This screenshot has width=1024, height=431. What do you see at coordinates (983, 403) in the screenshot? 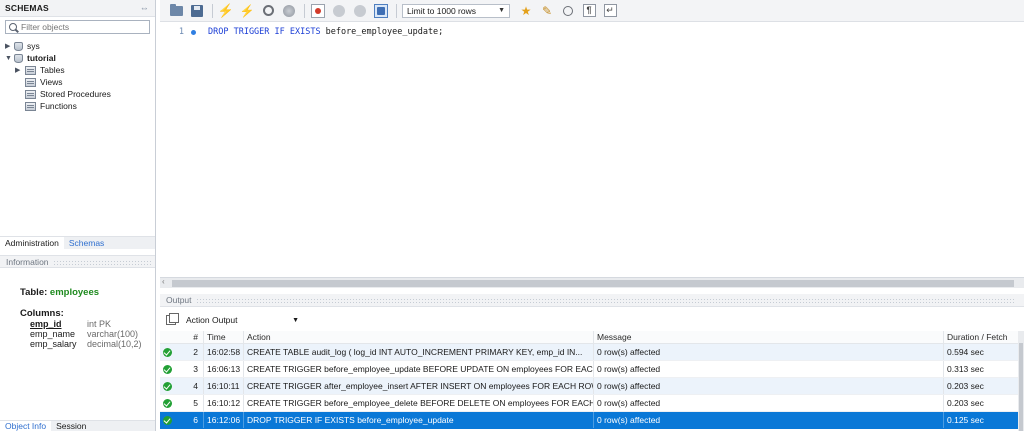
I see `row-duration: 0.203 sec` at bounding box center [983, 403].